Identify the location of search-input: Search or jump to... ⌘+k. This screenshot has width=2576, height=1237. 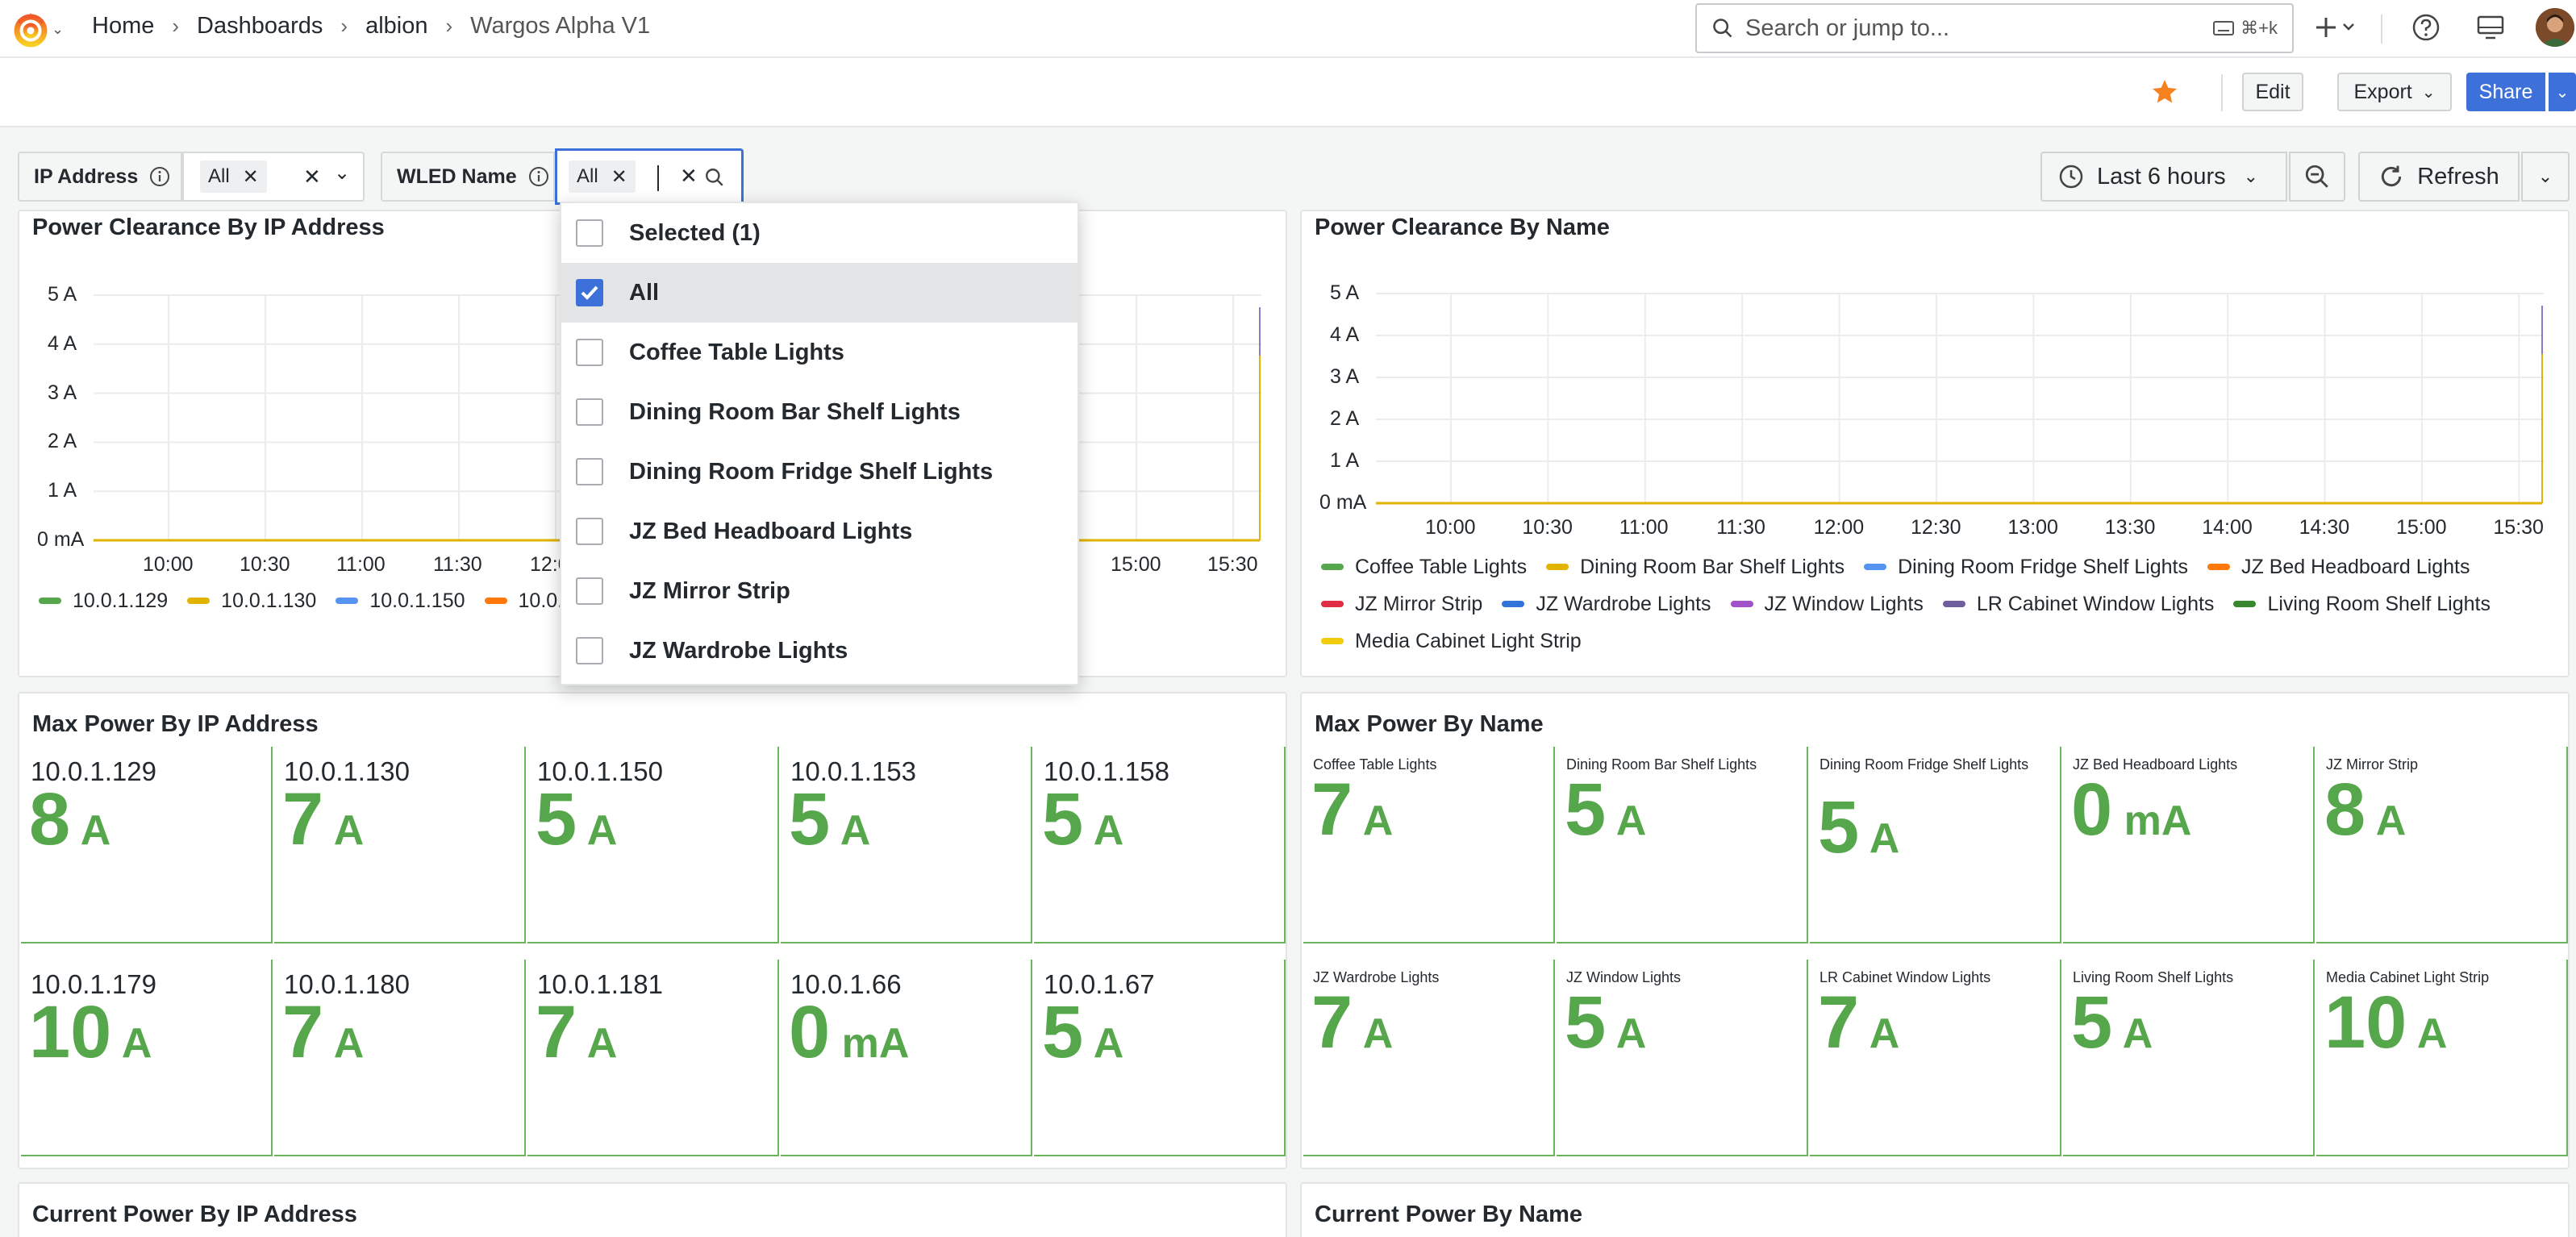
(1994, 28).